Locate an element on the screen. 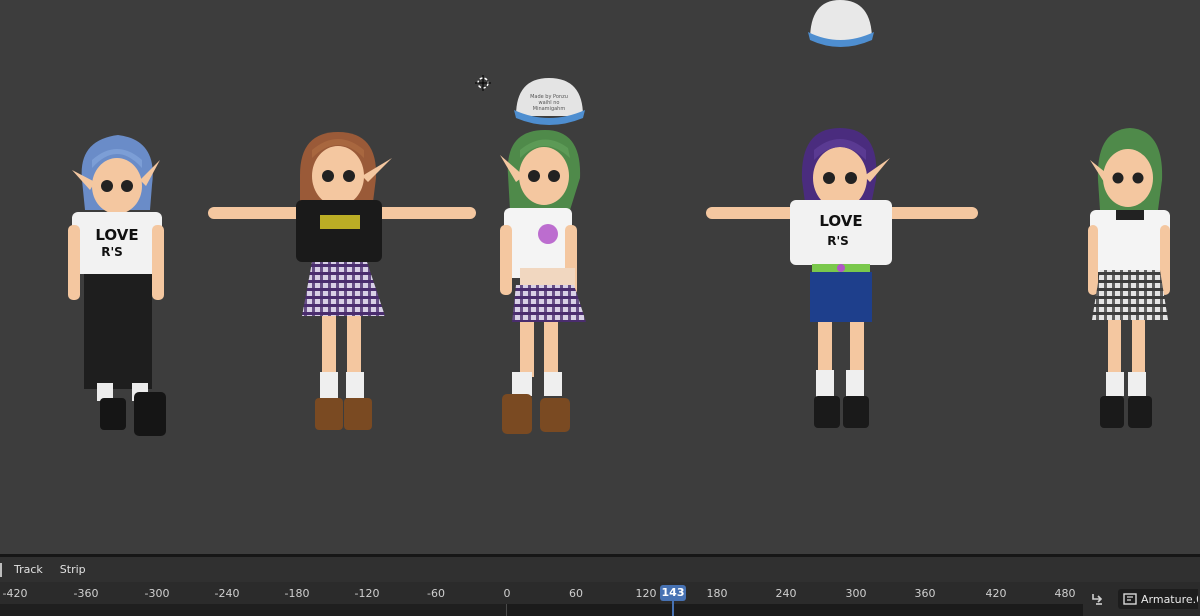  tick-label: 120 is located at coordinates (646, 593).